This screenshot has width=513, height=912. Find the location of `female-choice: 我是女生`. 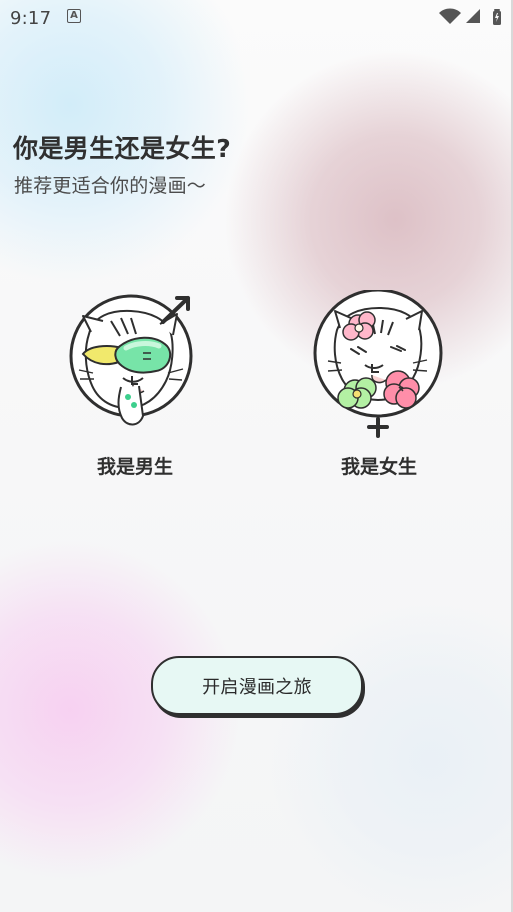

female-choice: 我是女生 is located at coordinates (379, 385).